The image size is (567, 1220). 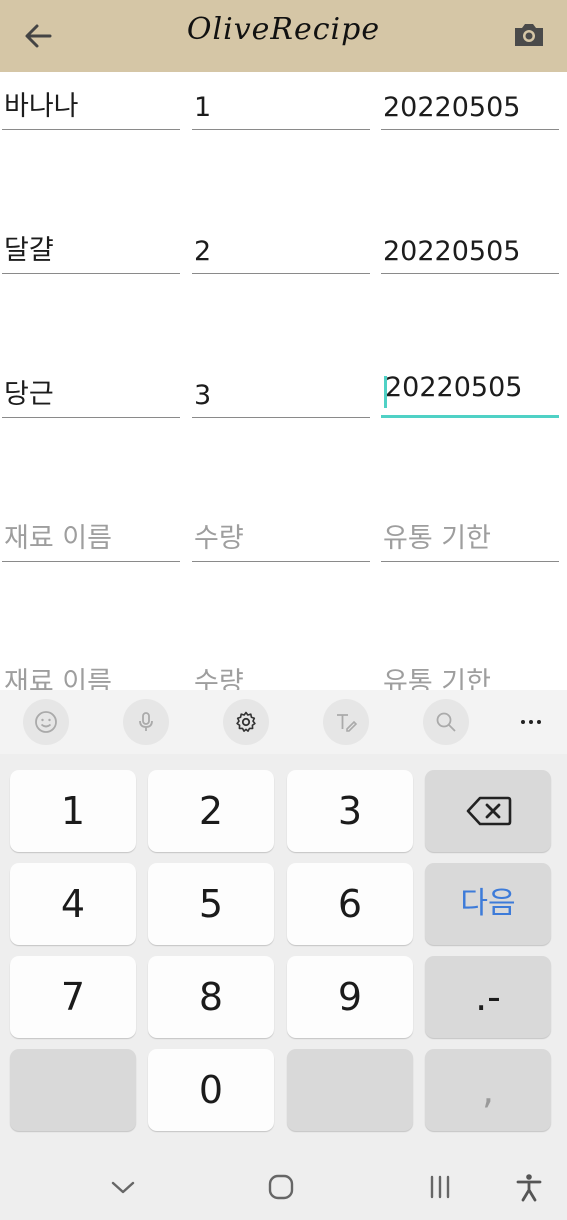 I want to click on symbols-key: .-, so click(x=488, y=997).